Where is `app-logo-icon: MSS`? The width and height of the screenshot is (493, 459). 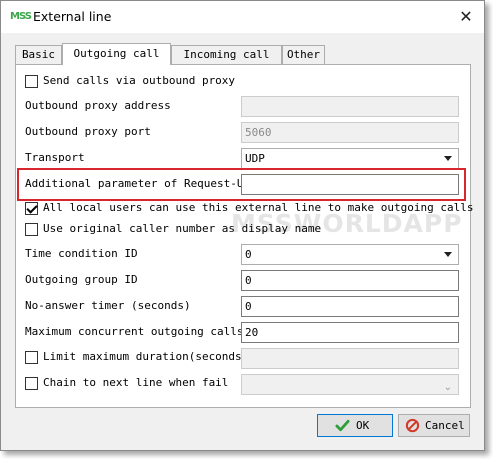 app-logo-icon: MSS is located at coordinates (21, 16).